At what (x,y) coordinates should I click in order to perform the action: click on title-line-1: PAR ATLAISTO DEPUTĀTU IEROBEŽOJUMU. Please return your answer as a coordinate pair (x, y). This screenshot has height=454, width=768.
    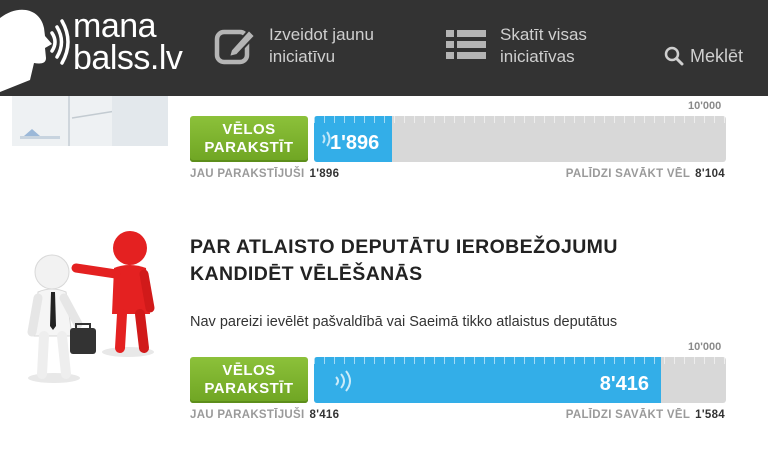
    Looking at the image, I should click on (404, 247).